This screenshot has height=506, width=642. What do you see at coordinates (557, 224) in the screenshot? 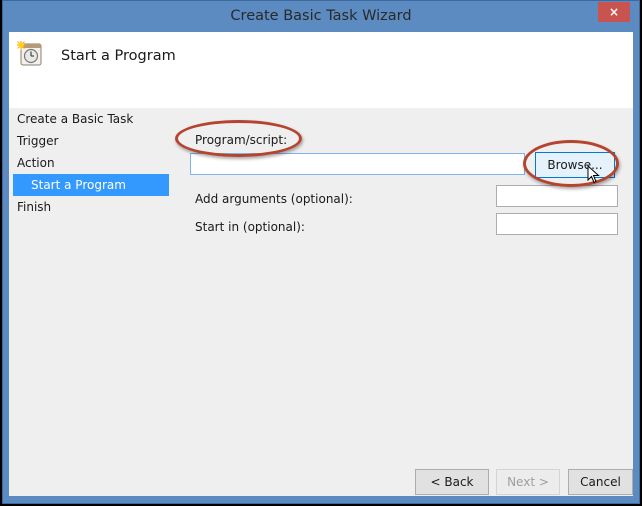
I see `start-in-input` at bounding box center [557, 224].